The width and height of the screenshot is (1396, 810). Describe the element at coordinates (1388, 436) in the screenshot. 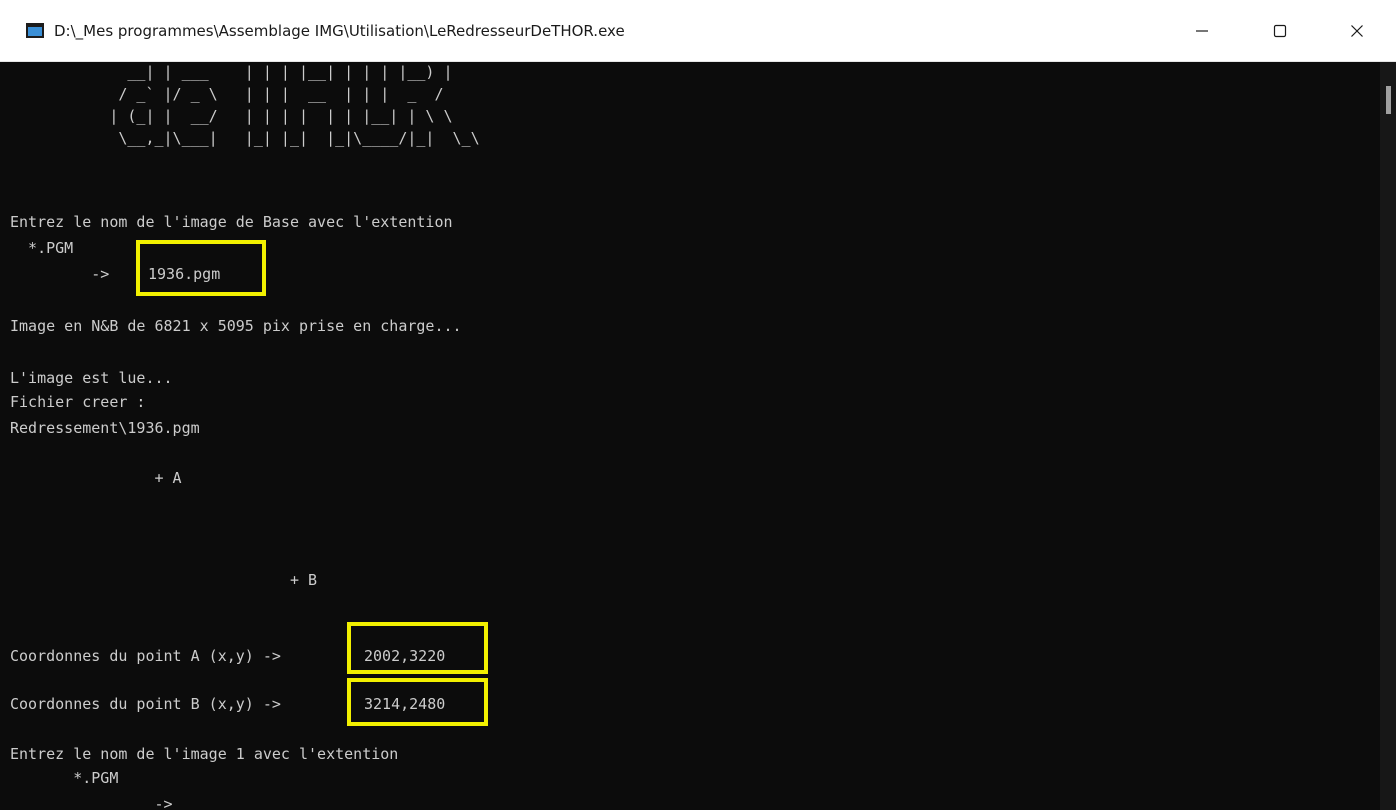

I see `vertical-scrollbar` at that location.